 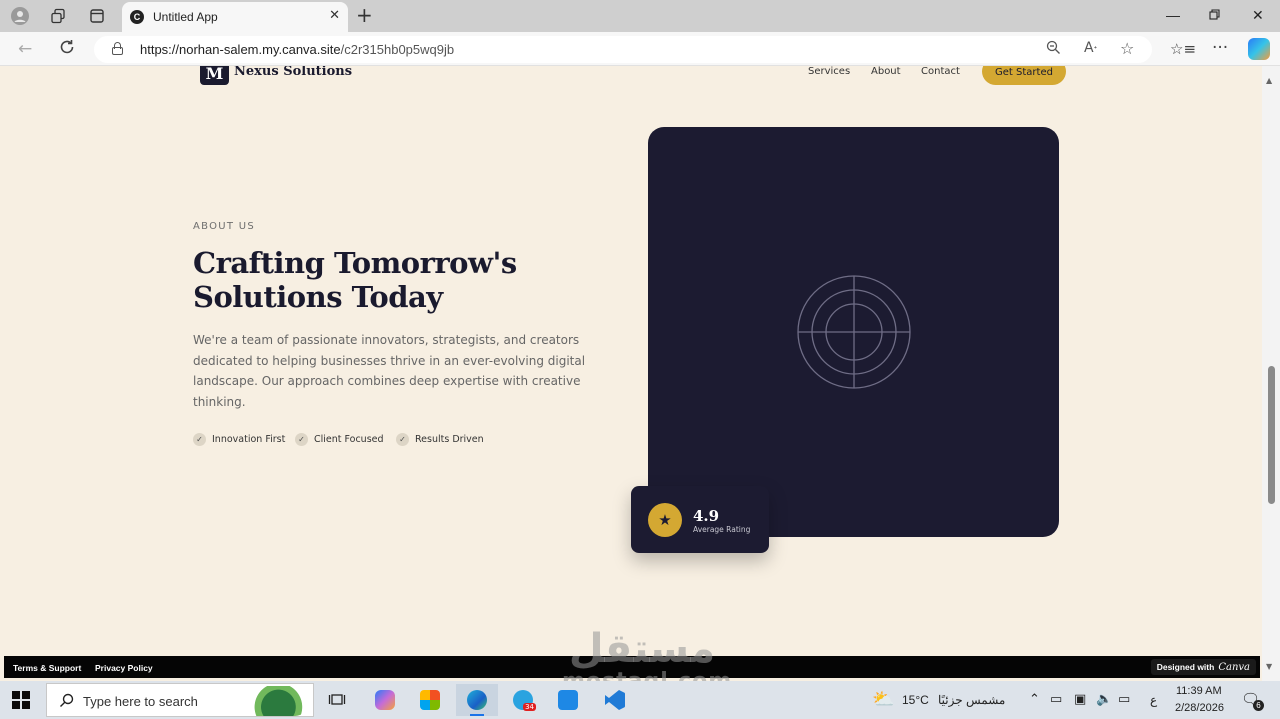 I want to click on notification-count: 6, so click(x=1258, y=705).